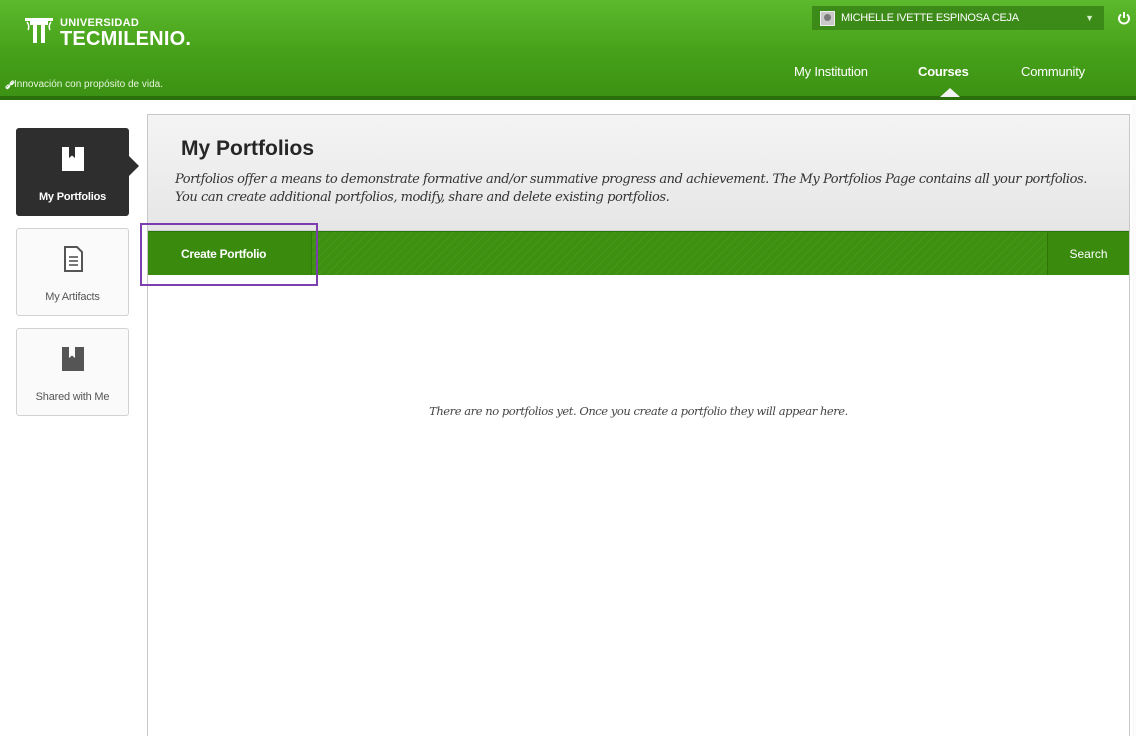  I want to click on sidebar-item-my-portfolios: My Portfolios, so click(72, 172).